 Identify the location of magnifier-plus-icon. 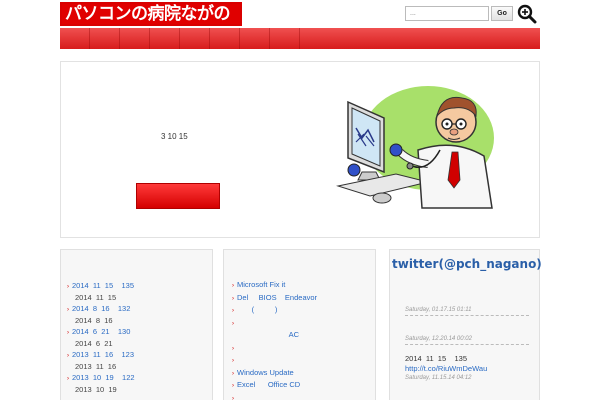
(527, 14).